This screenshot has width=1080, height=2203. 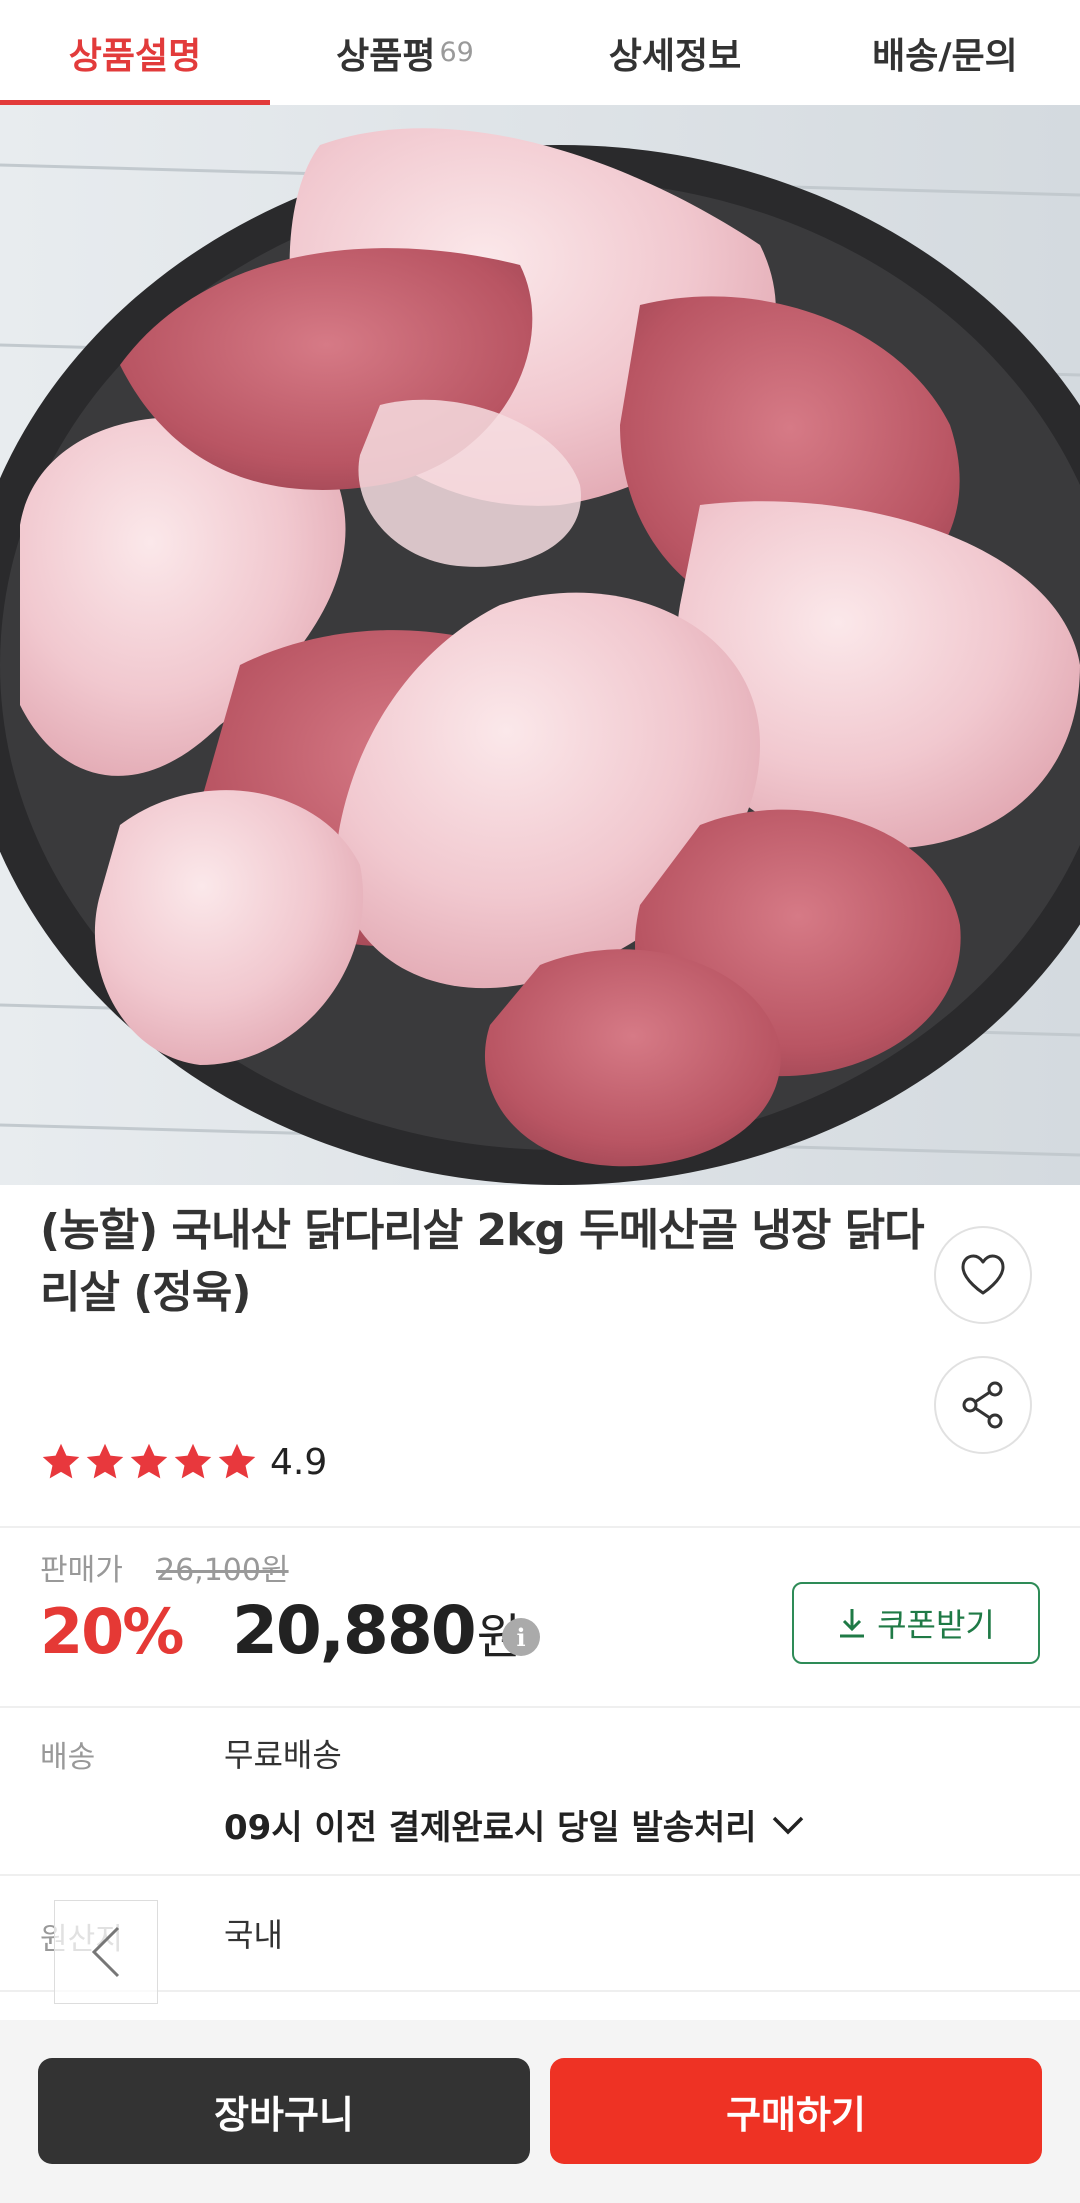 I want to click on tab-bar: 상품설명 상품평 69 상세정보 배송/문의, so click(x=540, y=53).